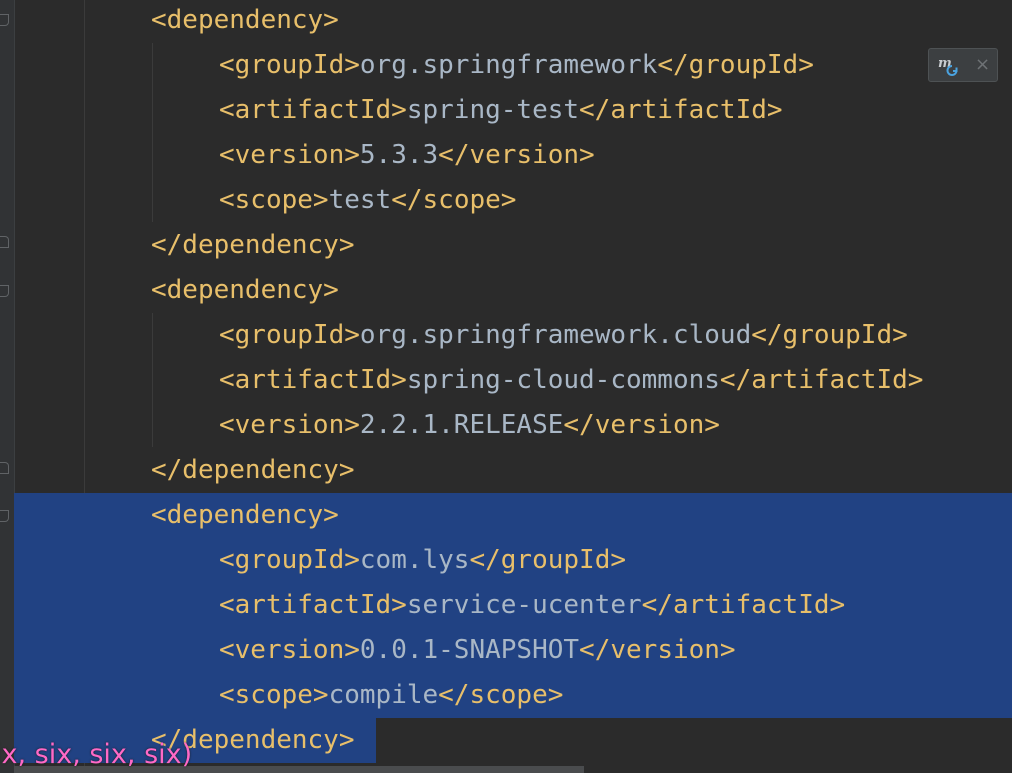  I want to click on code-text: <scope>compile</scope>, so click(391, 695).